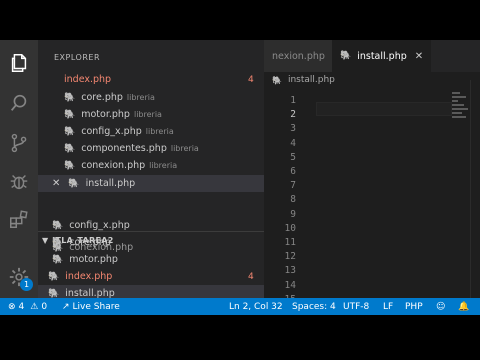 This screenshot has height=360, width=480. I want to click on breadcrumb-file: install.php, so click(311, 80).